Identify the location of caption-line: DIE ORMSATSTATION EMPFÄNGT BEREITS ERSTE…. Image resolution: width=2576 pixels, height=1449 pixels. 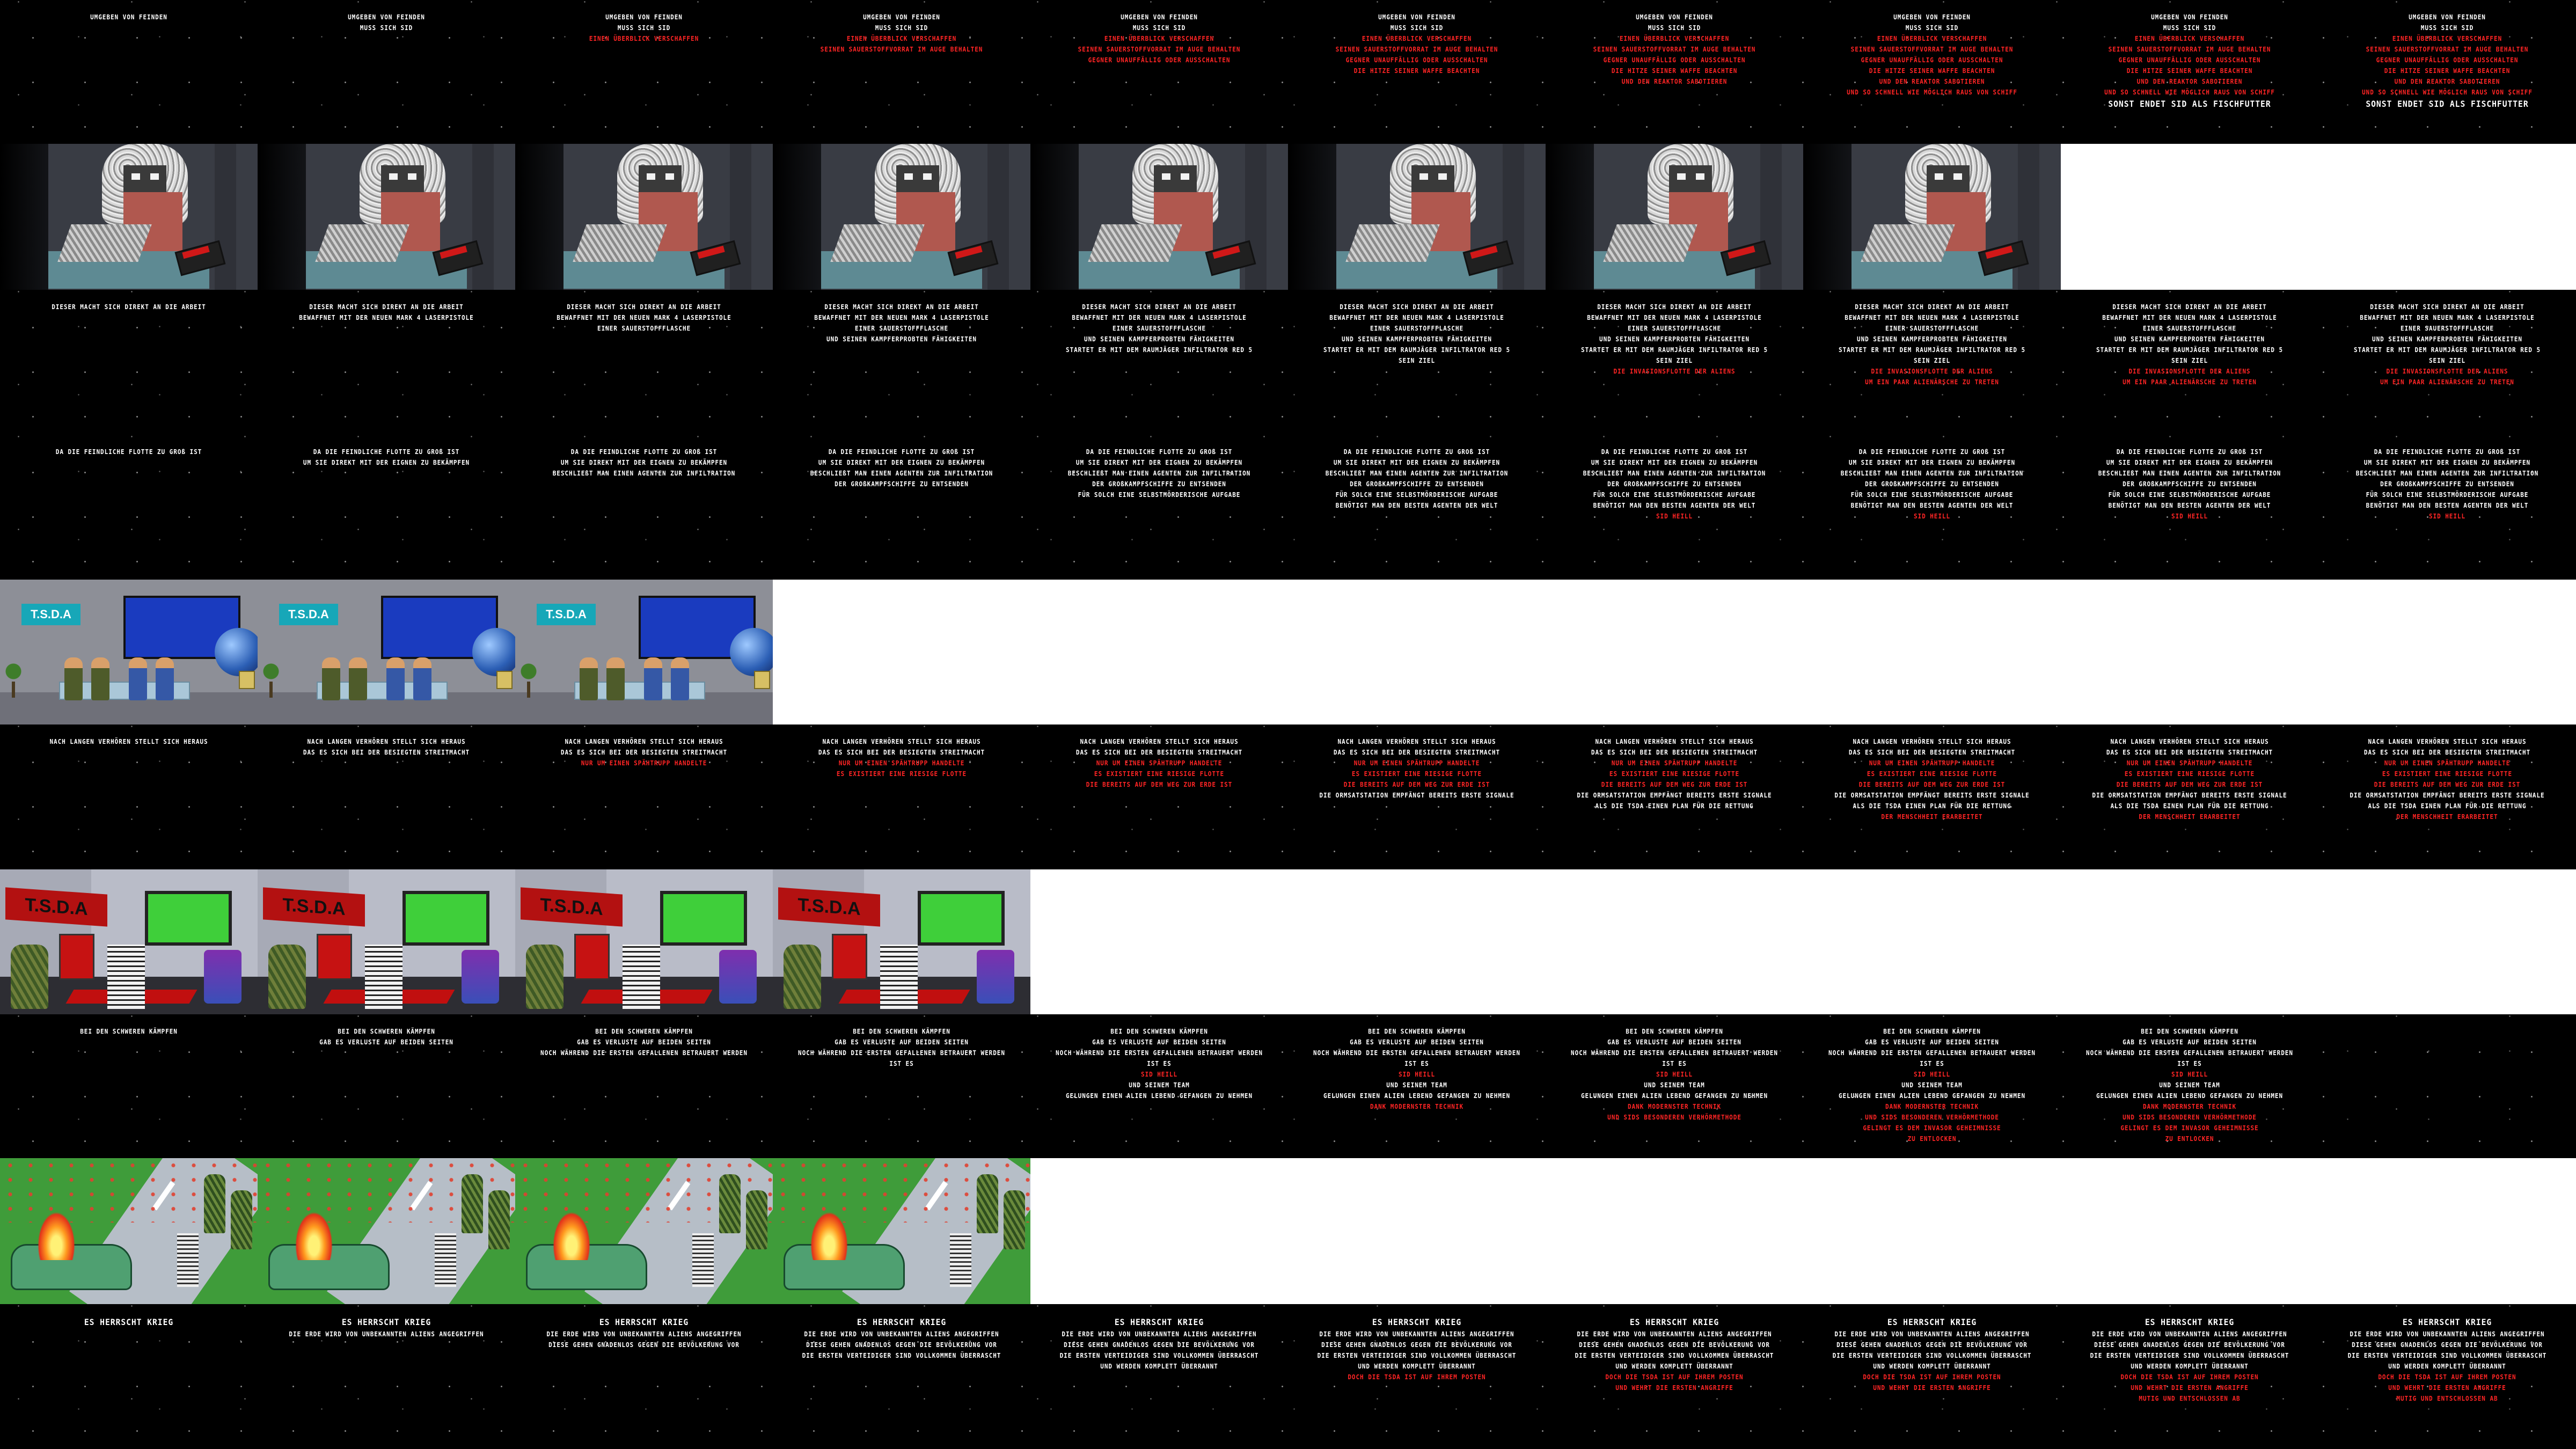
(1932, 795).